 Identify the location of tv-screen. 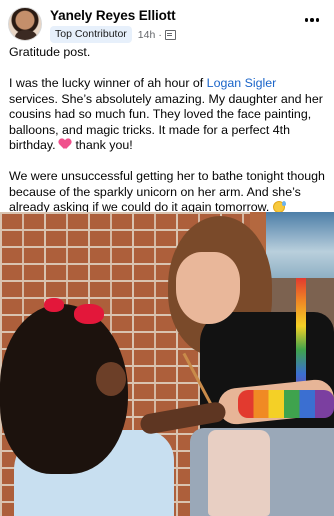
(300, 245).